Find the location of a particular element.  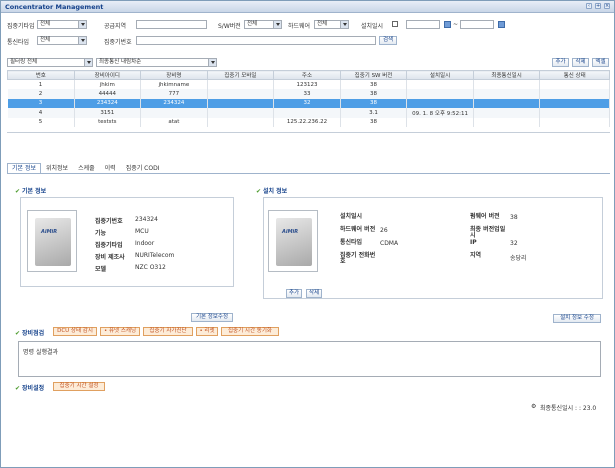

column-header: 장비명 is located at coordinates (174, 75).